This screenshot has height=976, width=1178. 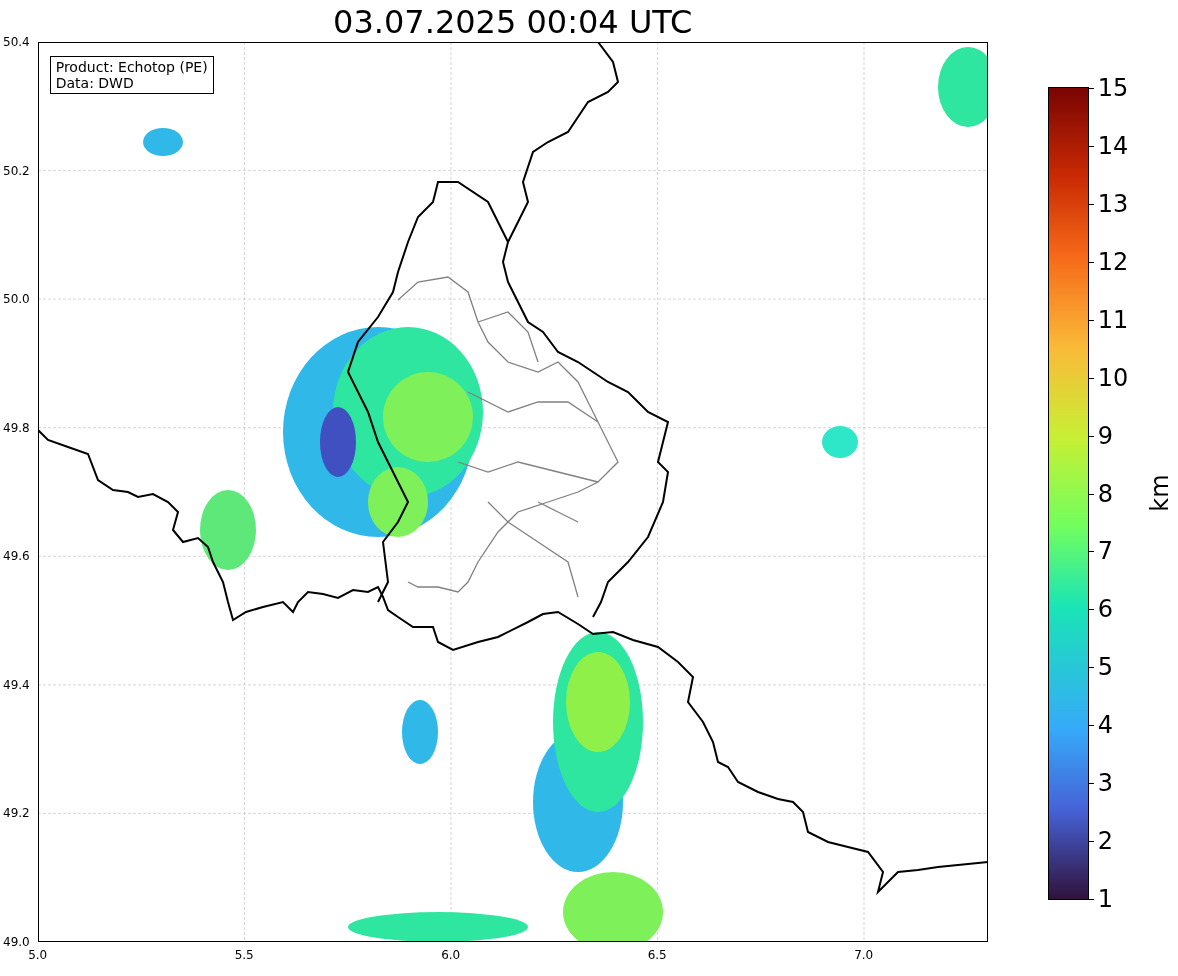 I want to click on colorbar-tick-label: 4, so click(x=1105, y=725).